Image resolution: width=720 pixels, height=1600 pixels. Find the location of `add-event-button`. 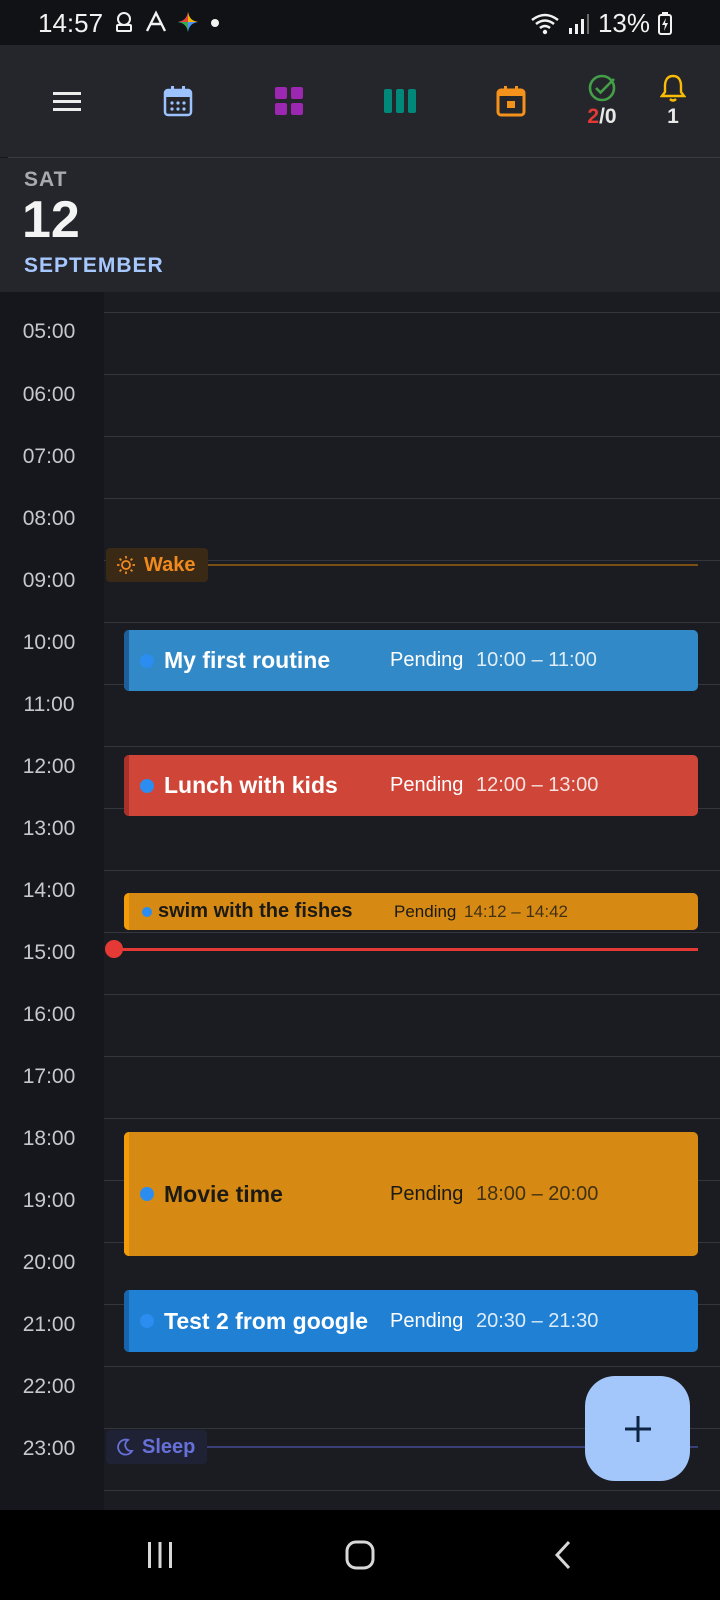

add-event-button is located at coordinates (637, 1428).